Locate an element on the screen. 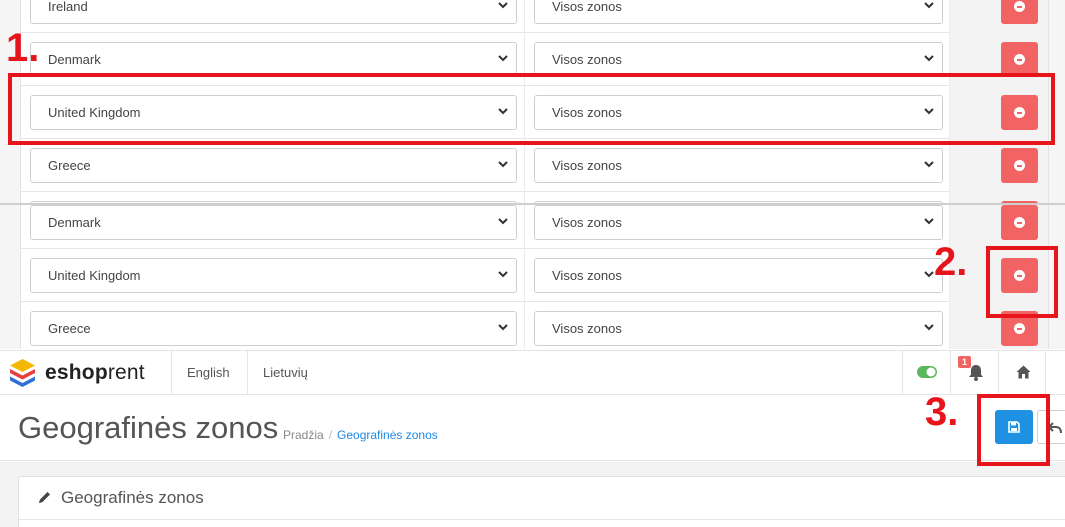  country-value: United Kingdom is located at coordinates (94, 275).